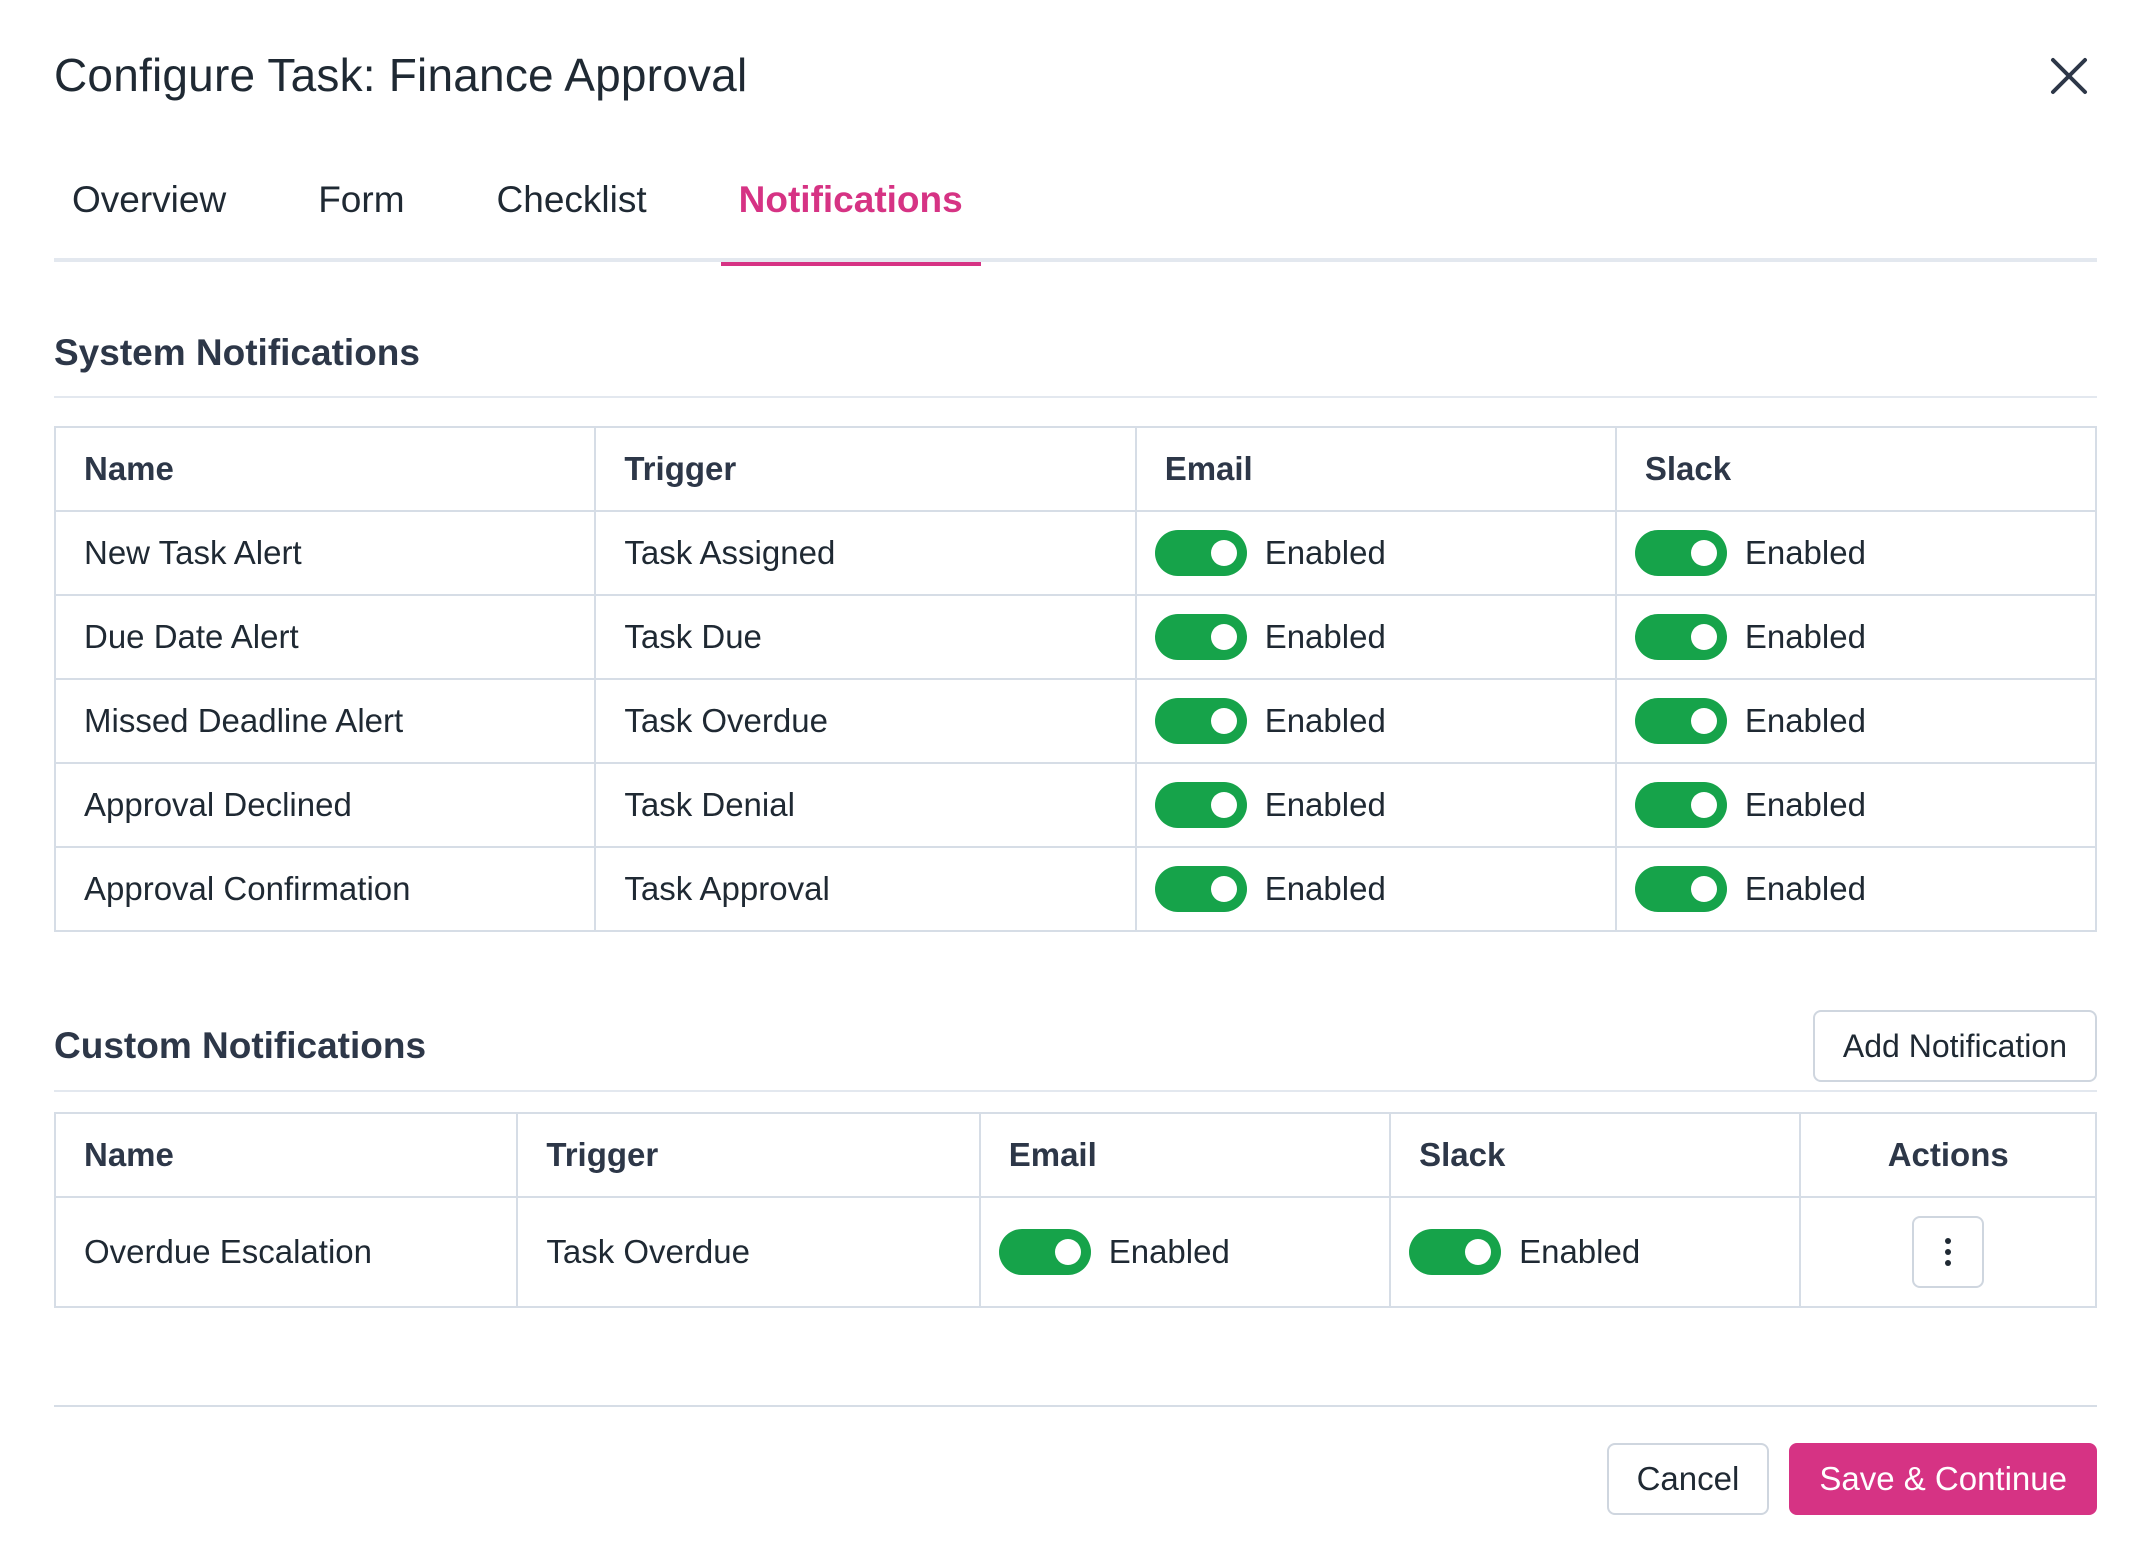 Image resolution: width=2151 pixels, height=1552 pixels. What do you see at coordinates (865, 637) in the screenshot?
I see `notification-trigger: Task Due` at bounding box center [865, 637].